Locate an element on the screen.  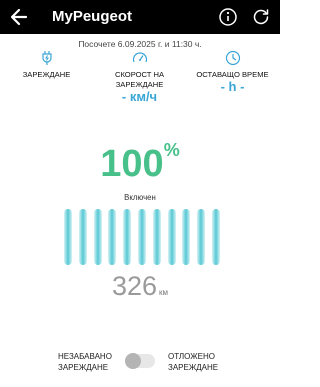
plug-icon is located at coordinates (47, 58).